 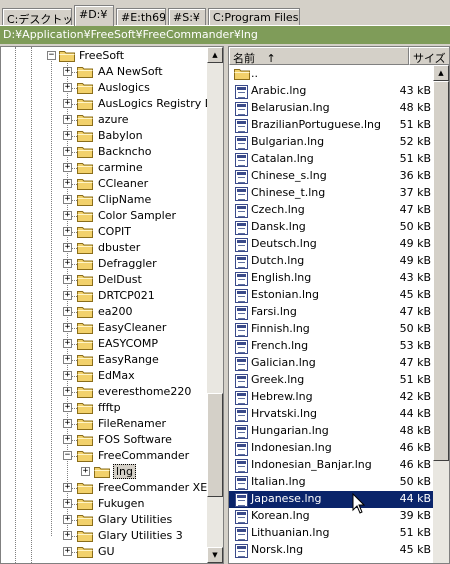 I want to click on tab-e-drive: #E:th69, so click(x=141, y=17).